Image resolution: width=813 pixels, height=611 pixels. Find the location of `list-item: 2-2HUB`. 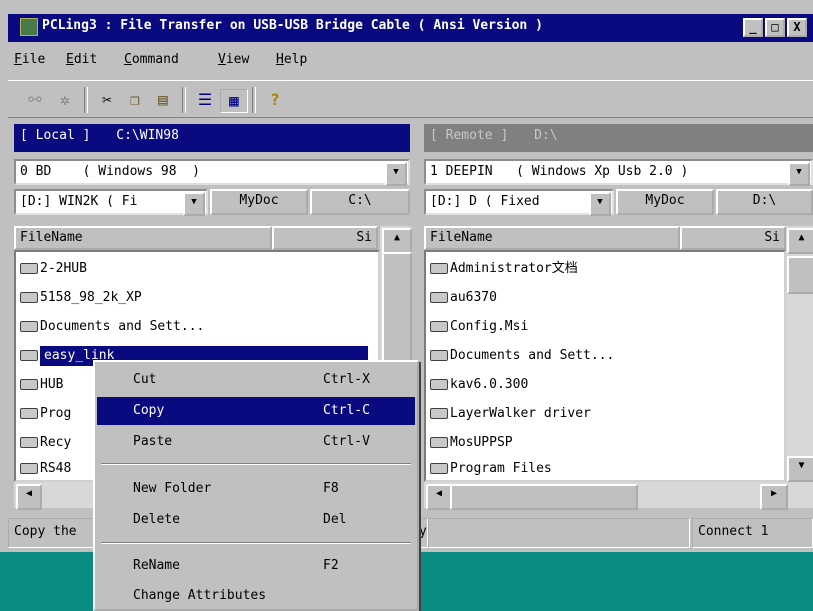

list-item: 2-2HUB is located at coordinates (53, 269).